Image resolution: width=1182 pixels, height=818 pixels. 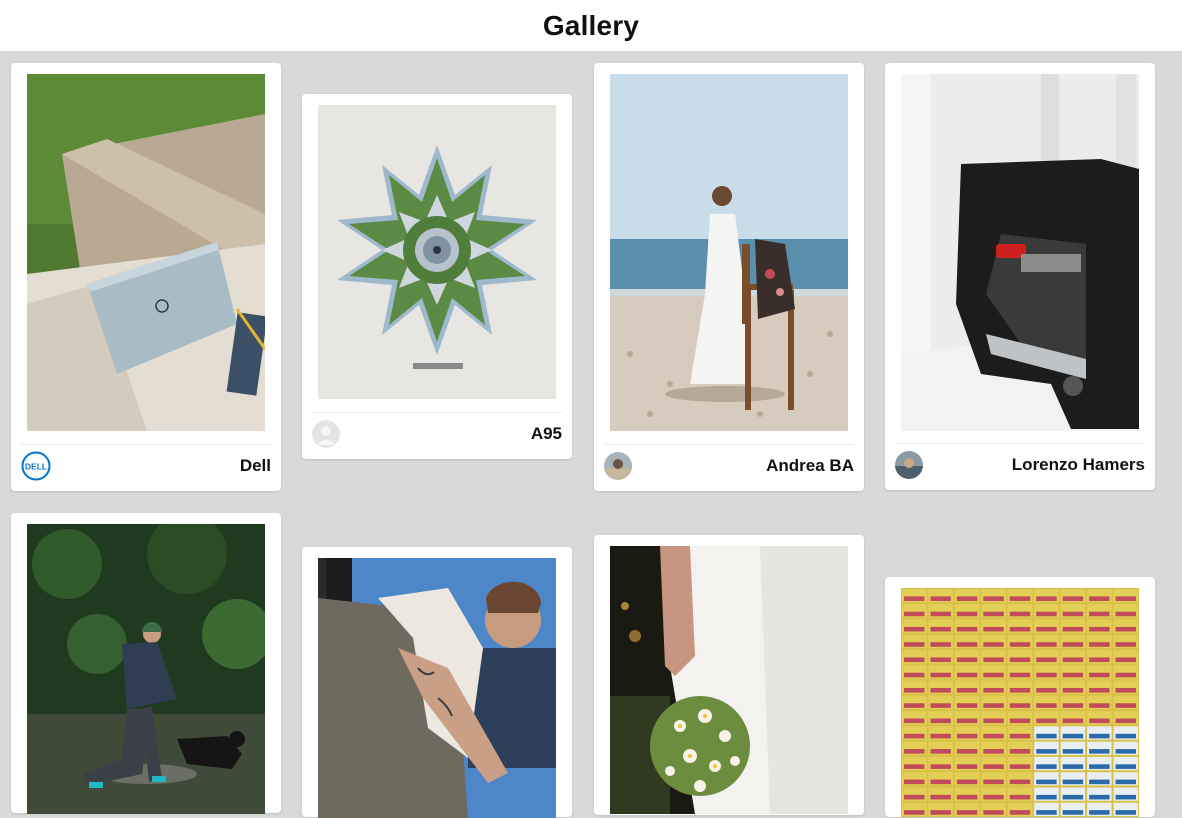 I want to click on card-footer: Andrea BA, so click(x=729, y=462).